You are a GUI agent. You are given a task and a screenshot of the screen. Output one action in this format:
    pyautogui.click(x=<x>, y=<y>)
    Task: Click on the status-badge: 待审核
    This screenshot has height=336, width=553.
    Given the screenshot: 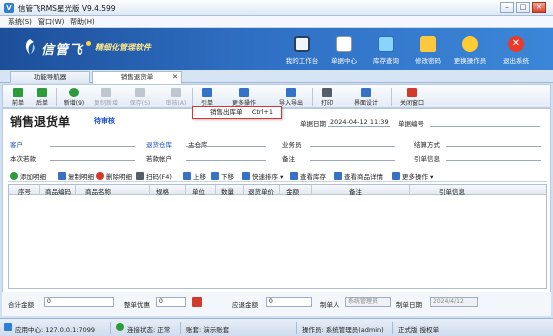 What is the action you would take?
    pyautogui.click(x=104, y=121)
    